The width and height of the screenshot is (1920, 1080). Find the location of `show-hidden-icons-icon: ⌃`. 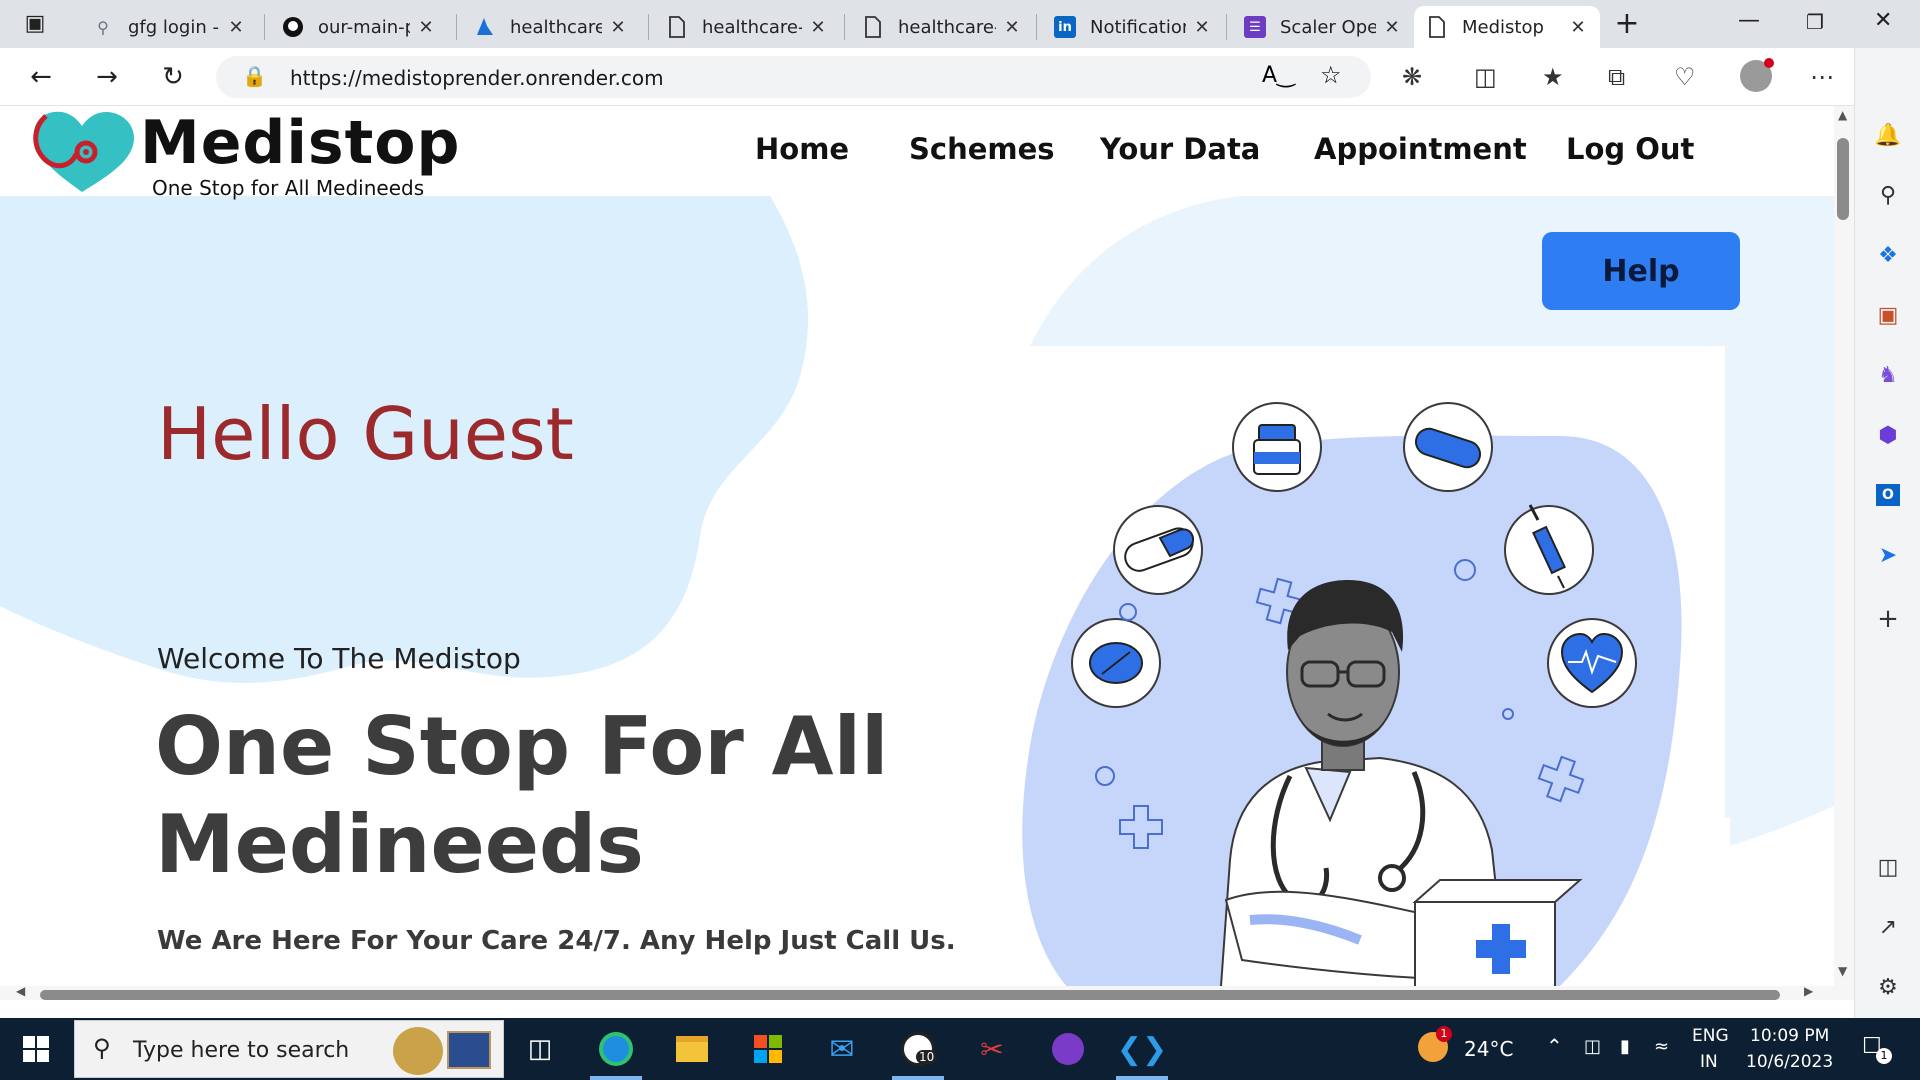

show-hidden-icons-icon: ⌃ is located at coordinates (1554, 1046).